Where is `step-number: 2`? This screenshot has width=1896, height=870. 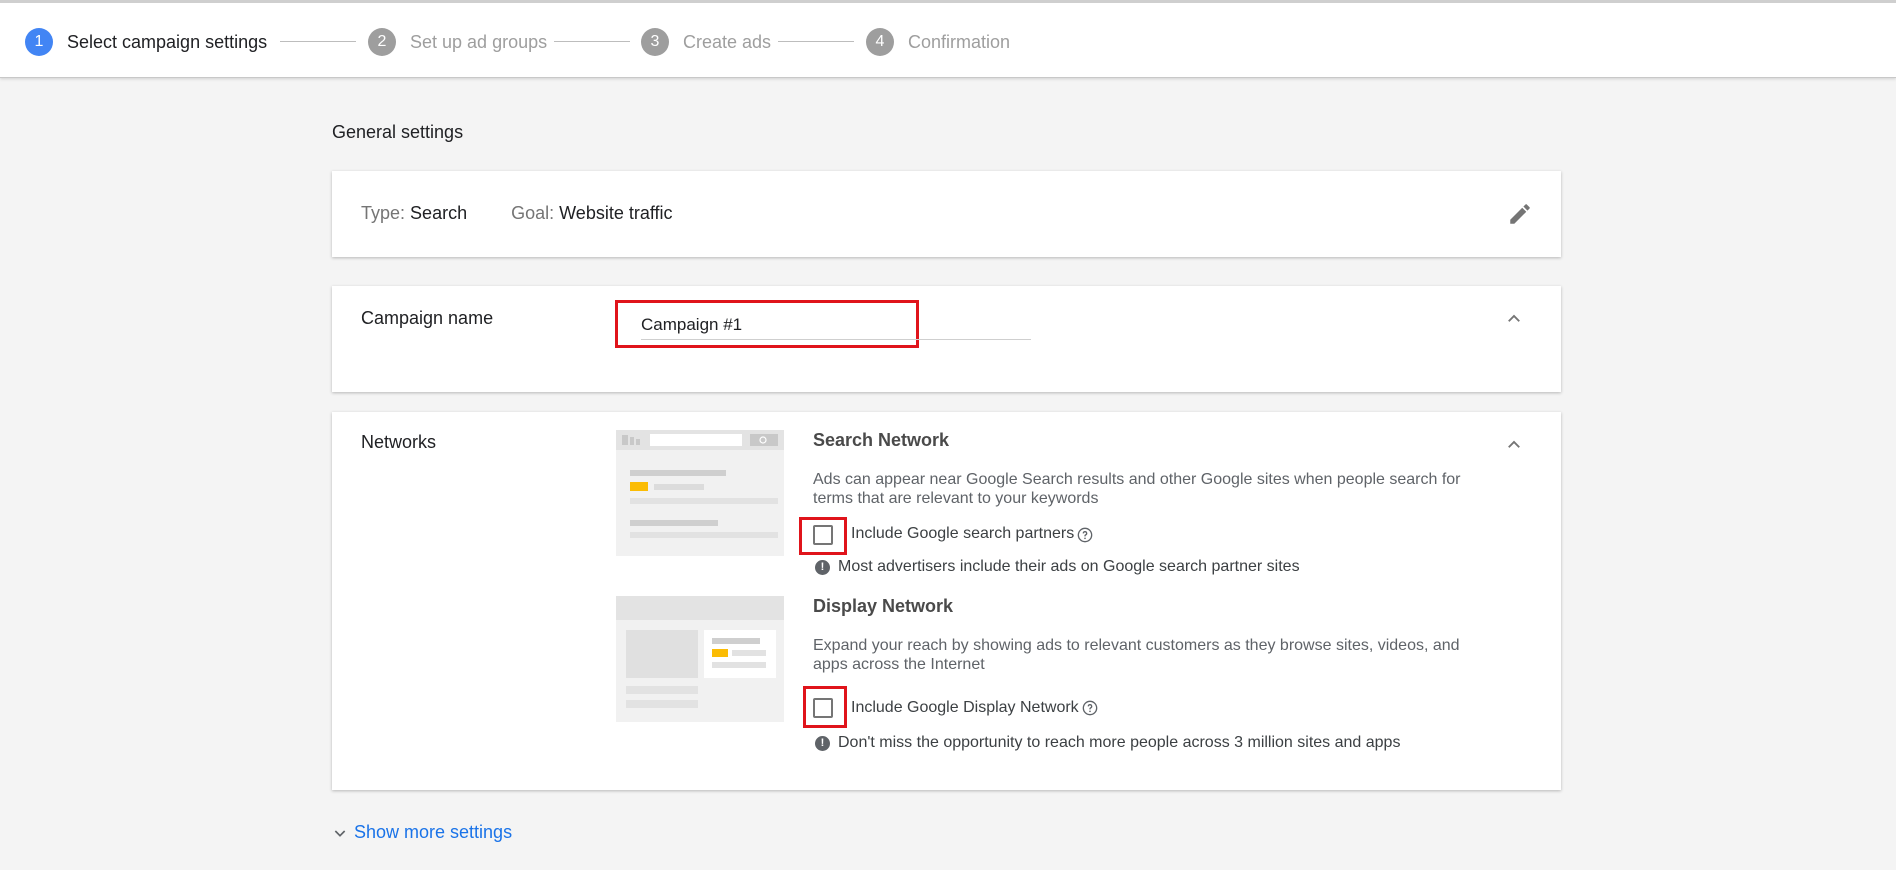 step-number: 2 is located at coordinates (382, 42).